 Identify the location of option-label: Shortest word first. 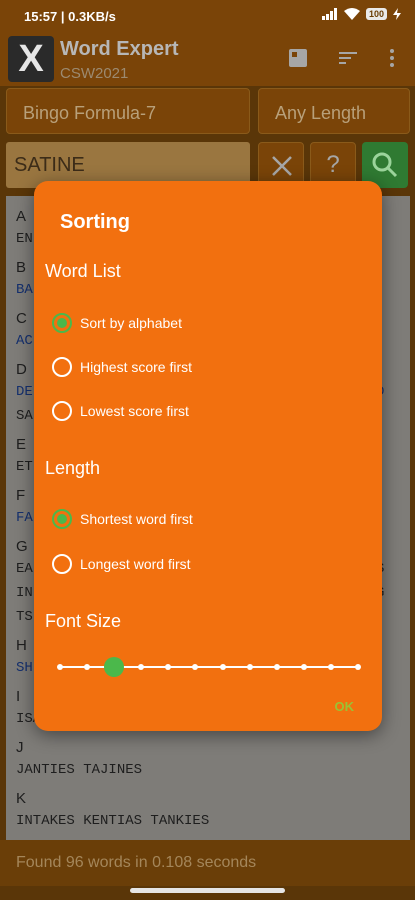
(136, 519).